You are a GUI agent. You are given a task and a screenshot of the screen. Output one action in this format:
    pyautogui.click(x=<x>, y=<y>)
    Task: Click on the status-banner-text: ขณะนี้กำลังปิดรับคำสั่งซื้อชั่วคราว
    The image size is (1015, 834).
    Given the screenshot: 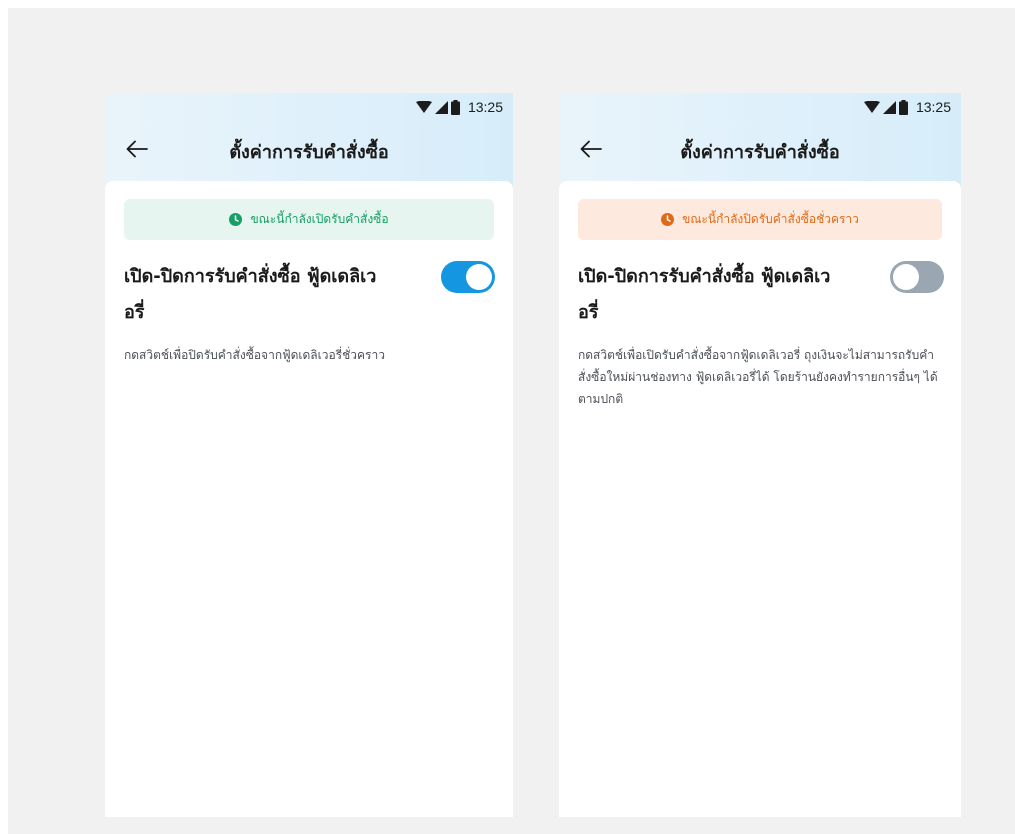 What is the action you would take?
    pyautogui.click(x=770, y=219)
    